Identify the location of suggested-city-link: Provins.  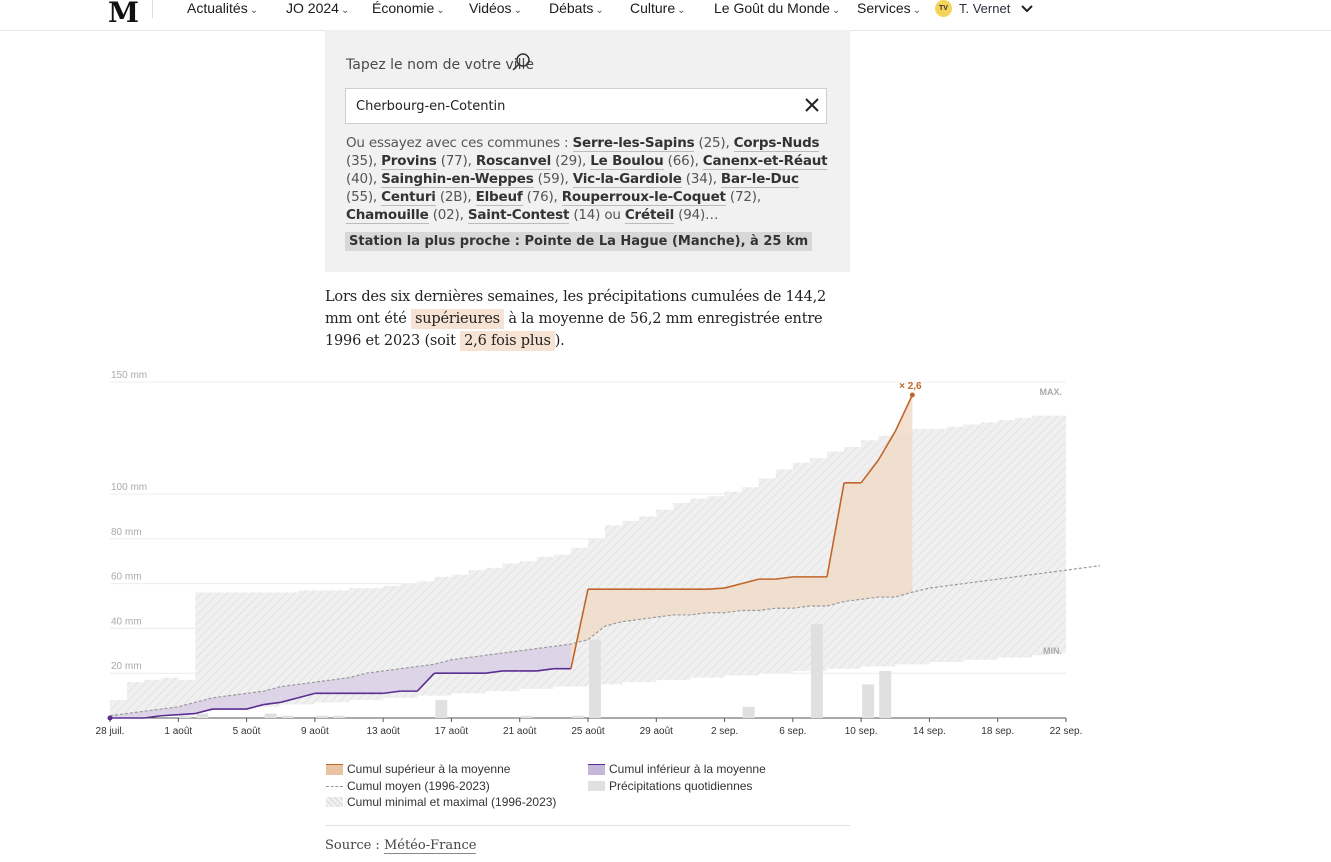
(409, 161).